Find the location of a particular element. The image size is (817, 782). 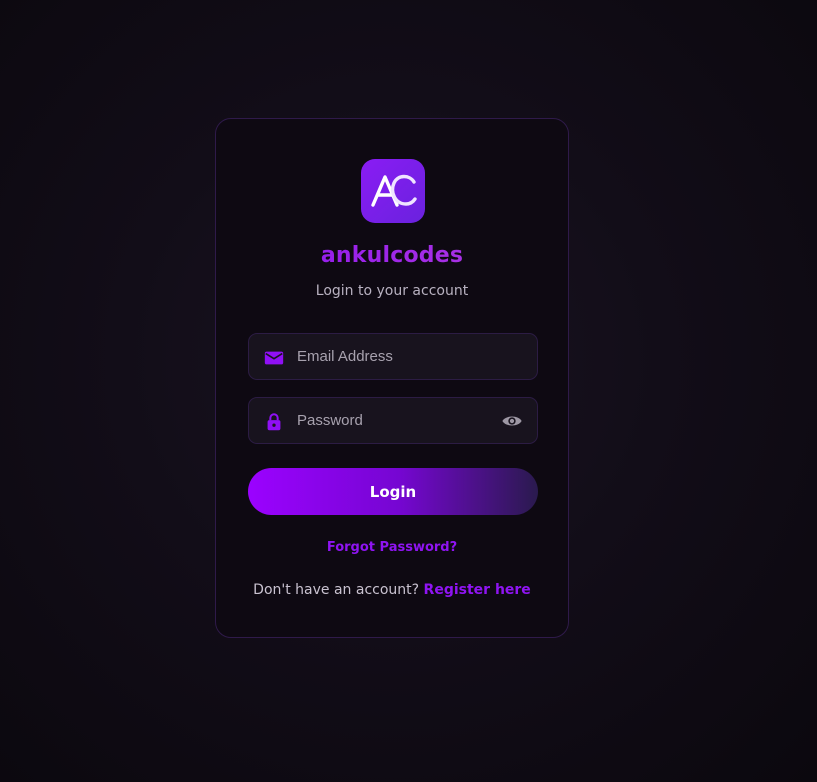

login-button: Login is located at coordinates (393, 491).